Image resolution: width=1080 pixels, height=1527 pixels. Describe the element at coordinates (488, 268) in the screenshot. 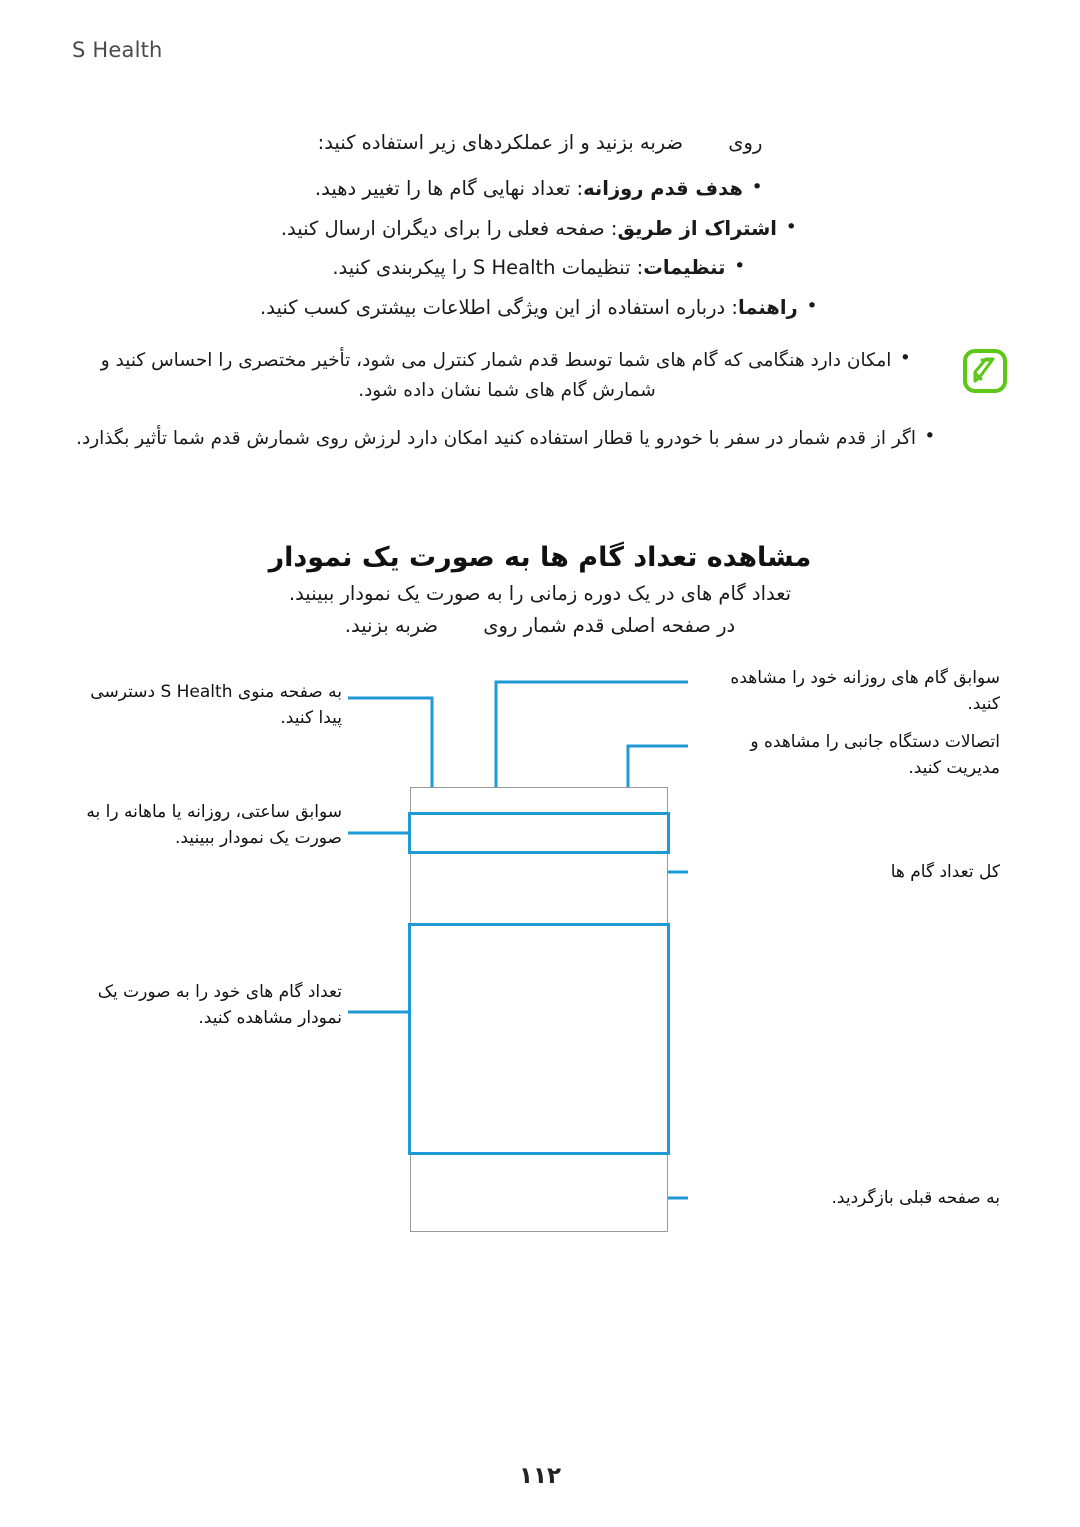

I see `bullet-text: : تنظیمات S Health را پیکربندی کنید.` at that location.